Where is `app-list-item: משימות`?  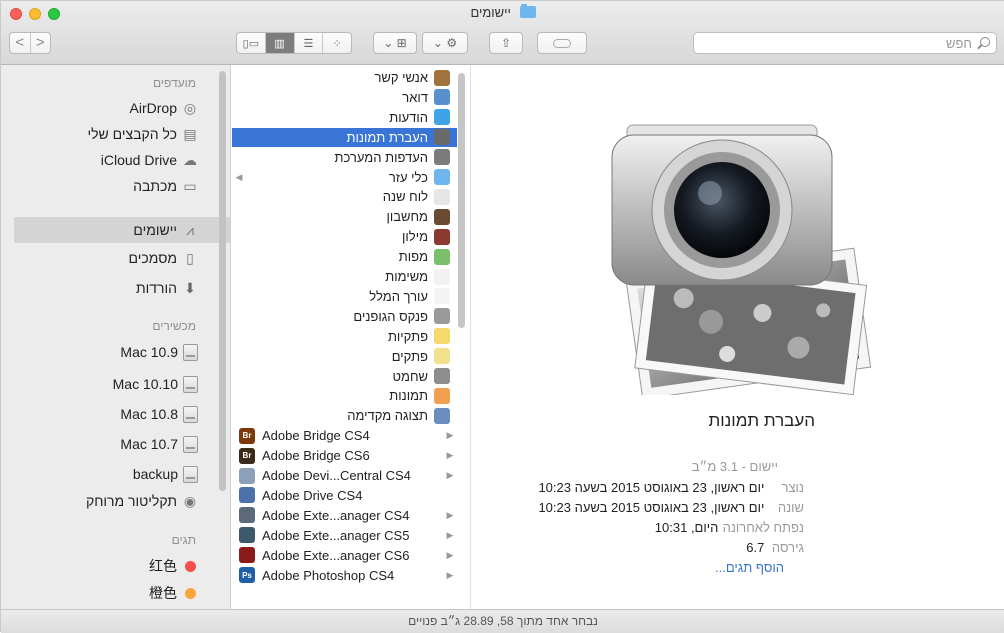 app-list-item: משימות is located at coordinates (344, 276).